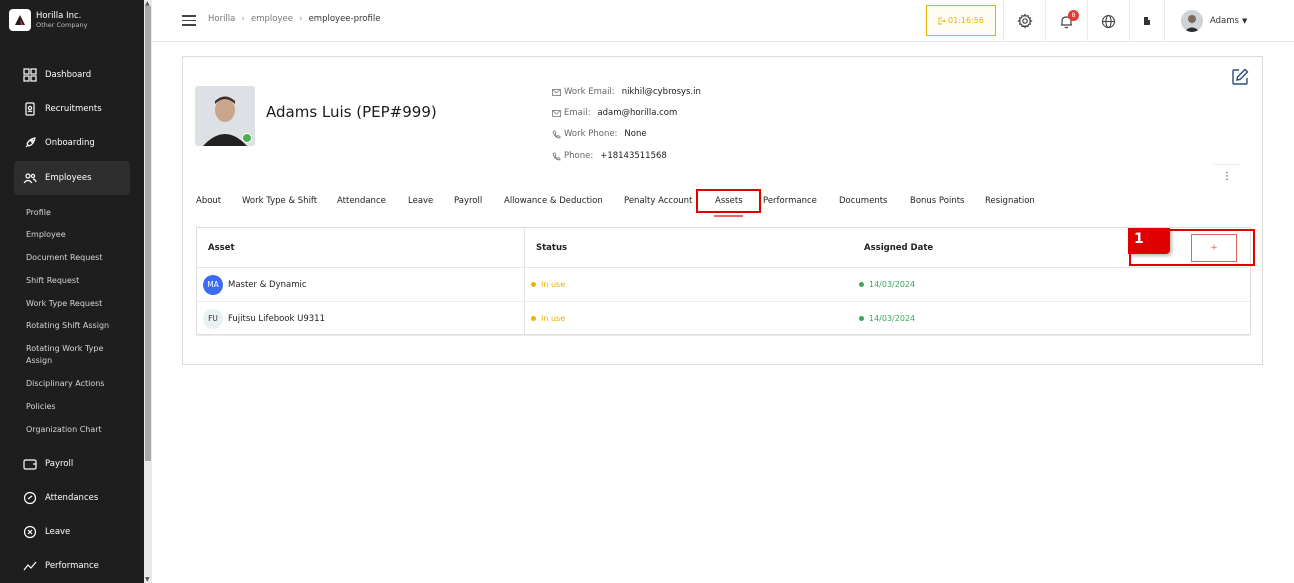 The width and height of the screenshot is (1294, 583). Describe the element at coordinates (59, 464) in the screenshot. I see `sidebar-item-label: Payroll` at that location.